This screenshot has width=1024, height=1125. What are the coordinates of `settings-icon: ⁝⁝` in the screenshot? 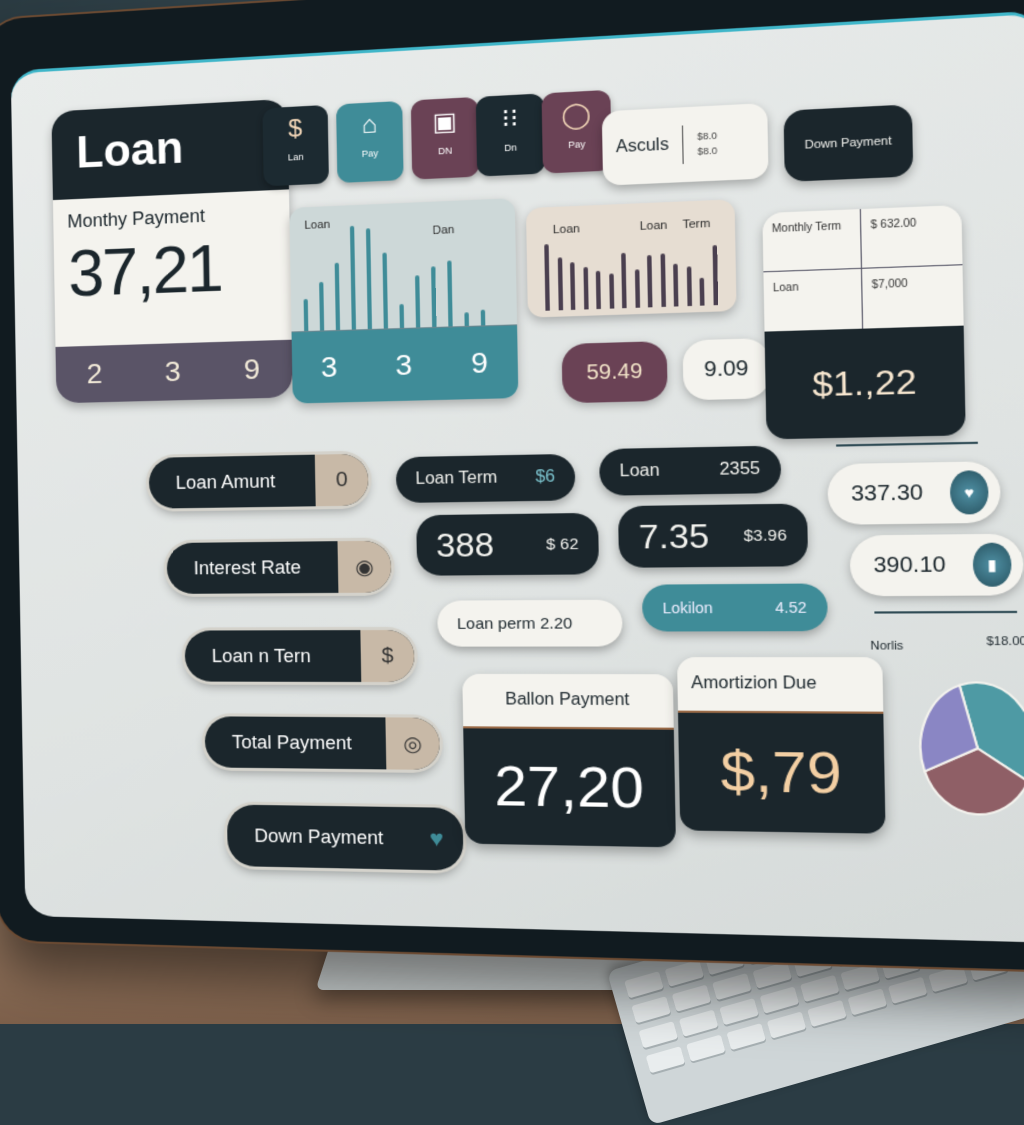 It's located at (510, 119).